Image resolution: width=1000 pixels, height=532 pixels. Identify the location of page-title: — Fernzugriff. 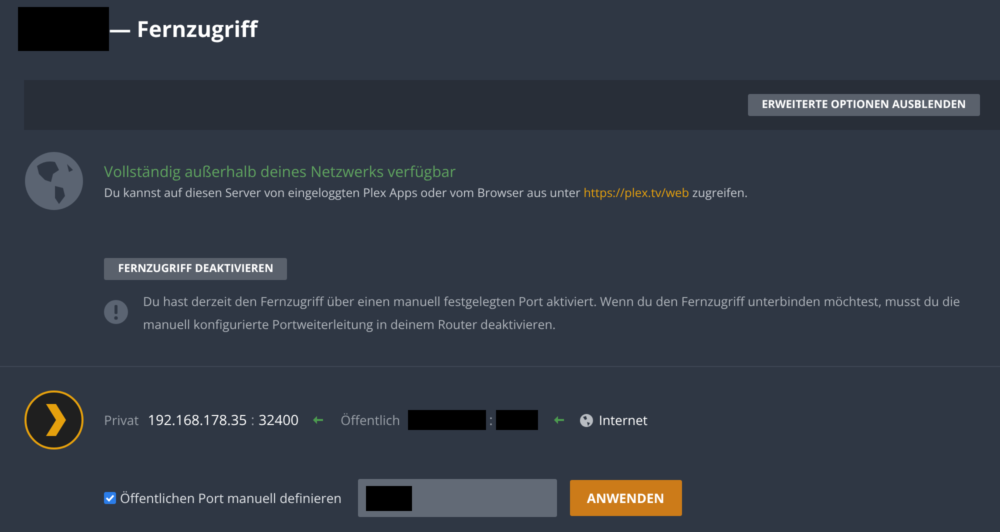
(183, 29).